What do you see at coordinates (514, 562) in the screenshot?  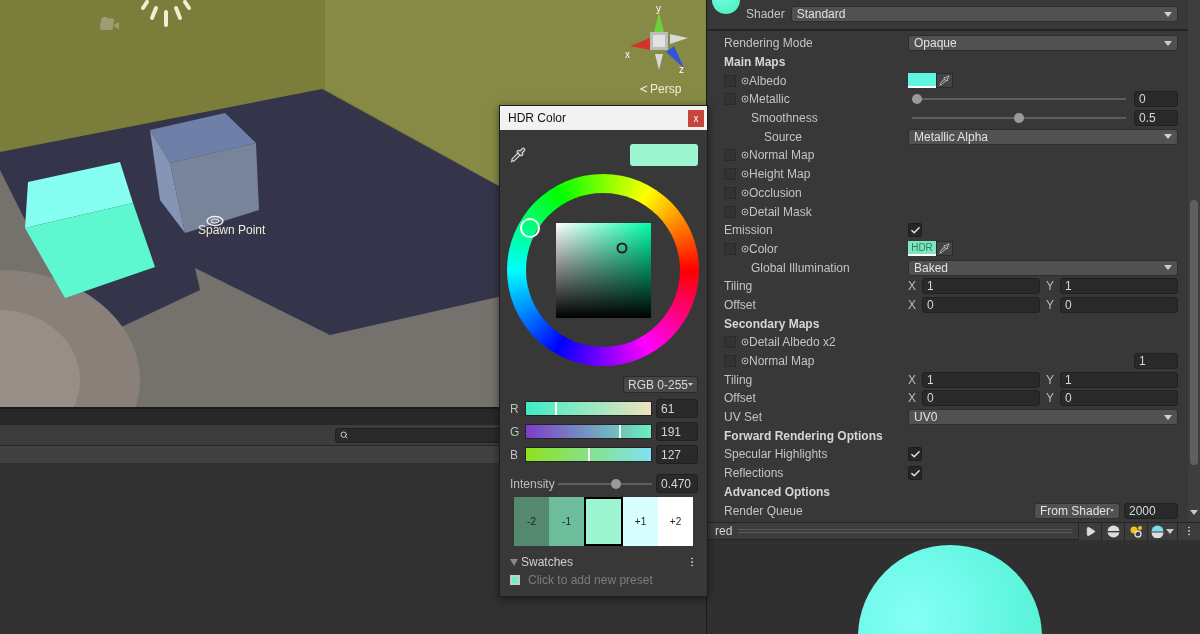 I see `expand-triangle-icon` at bounding box center [514, 562].